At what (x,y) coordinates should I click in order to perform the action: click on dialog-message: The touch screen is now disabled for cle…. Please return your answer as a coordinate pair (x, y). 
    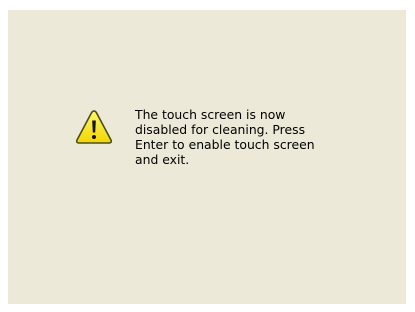
    Looking at the image, I should click on (225, 137).